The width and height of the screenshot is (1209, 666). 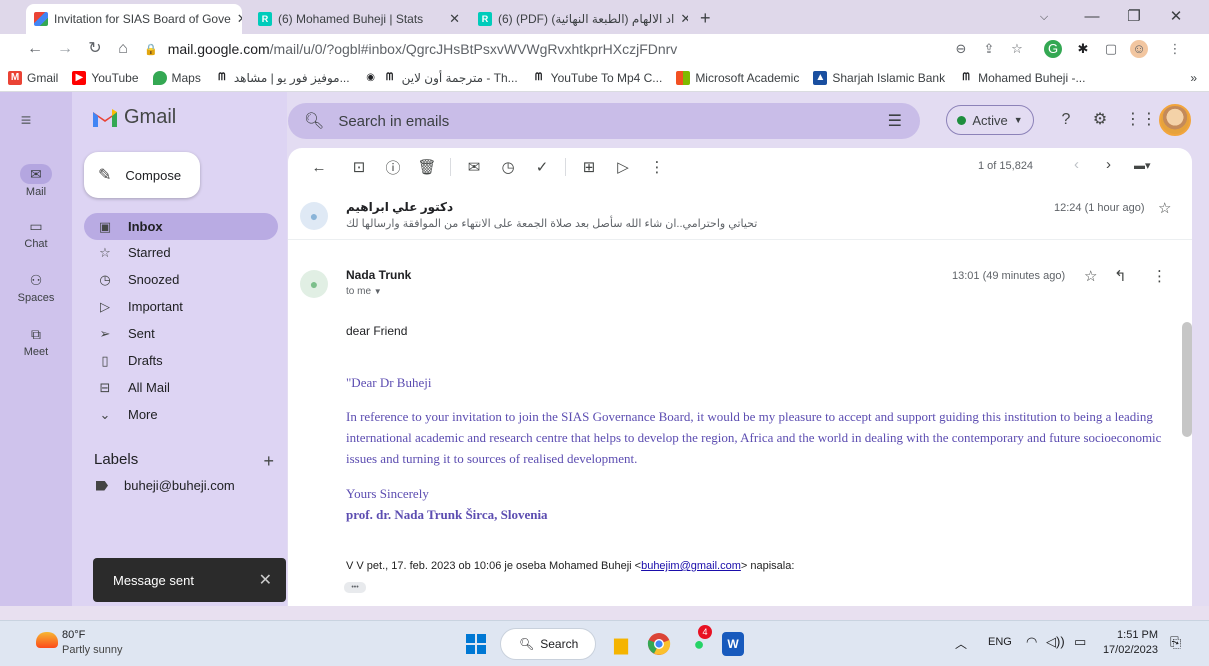 What do you see at coordinates (265, 580) in the screenshot?
I see `close-icon: ✕` at bounding box center [265, 580].